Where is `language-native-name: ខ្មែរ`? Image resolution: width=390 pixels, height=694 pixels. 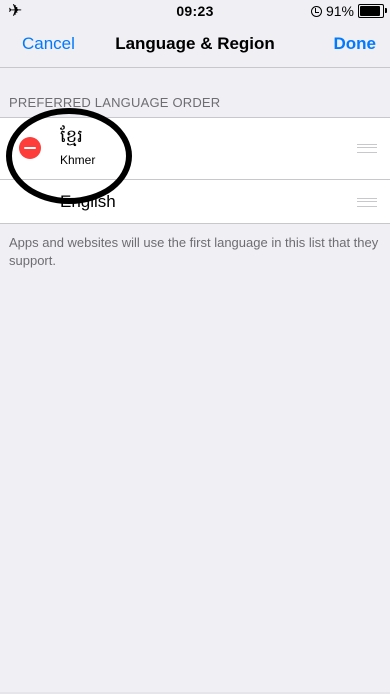 language-native-name: ខ្មែរ is located at coordinates (71, 136).